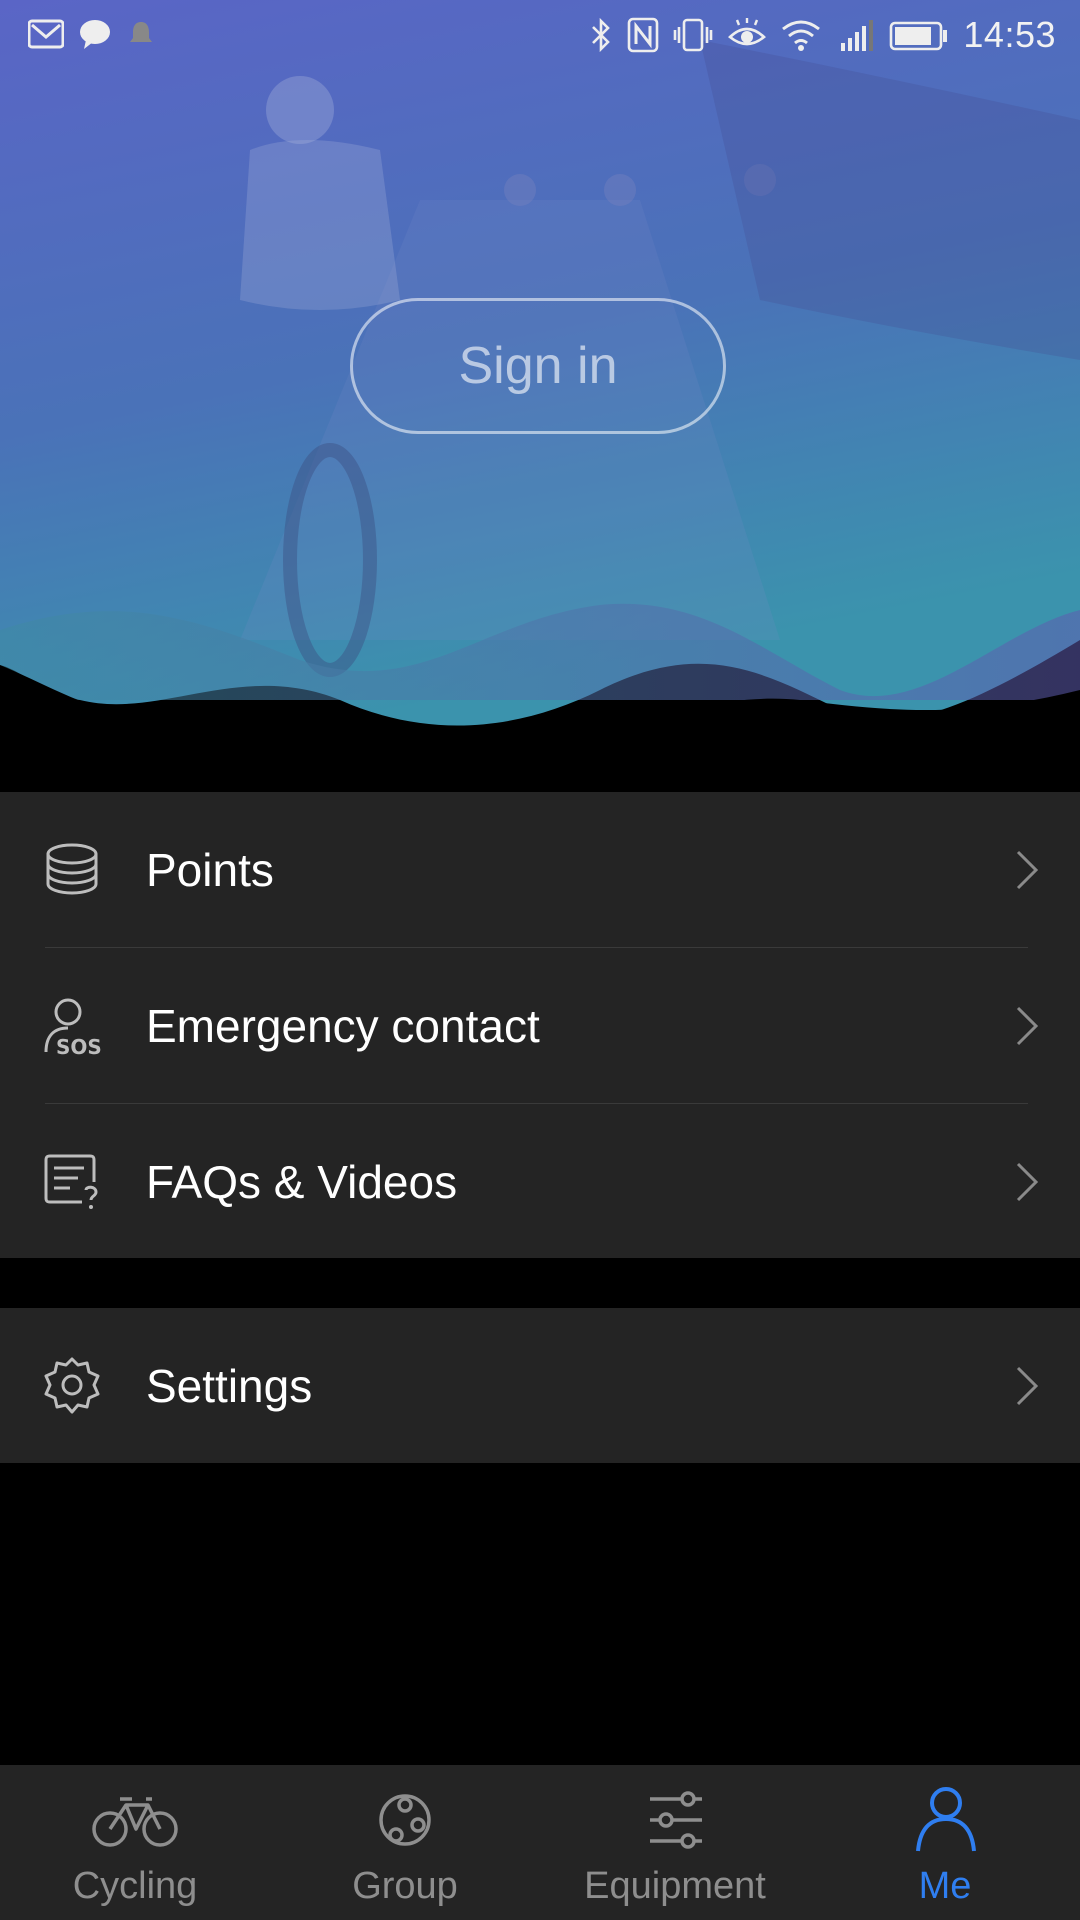 The image size is (1080, 1920). I want to click on menu-item-settings: Settings, so click(540, 1386).